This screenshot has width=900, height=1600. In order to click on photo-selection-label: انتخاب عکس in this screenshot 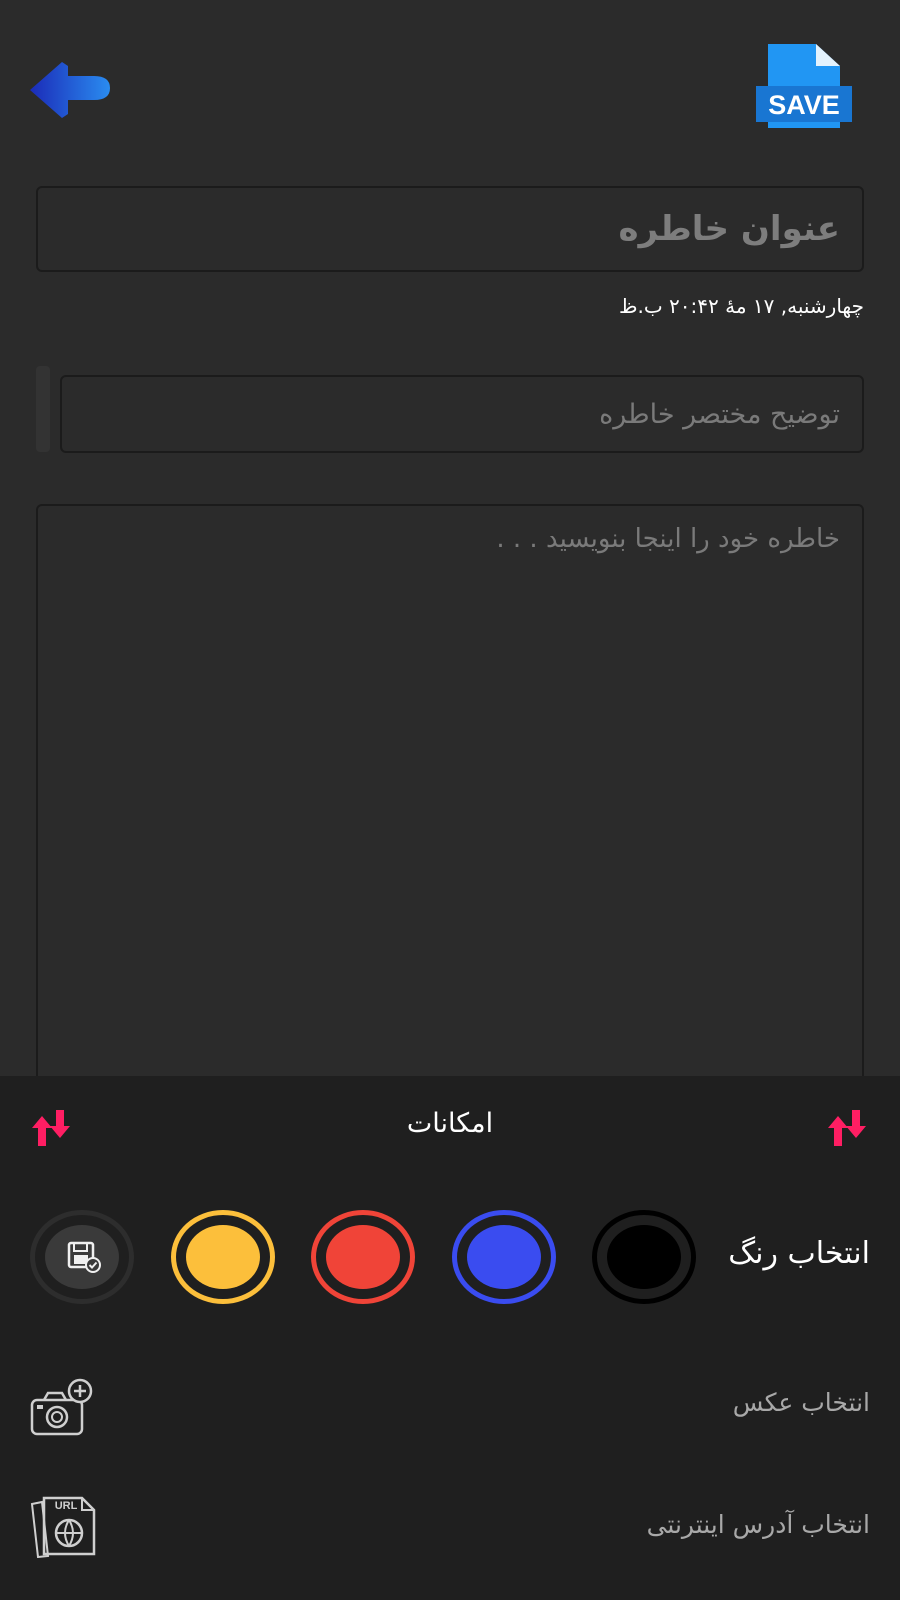, I will do `click(801, 1402)`.